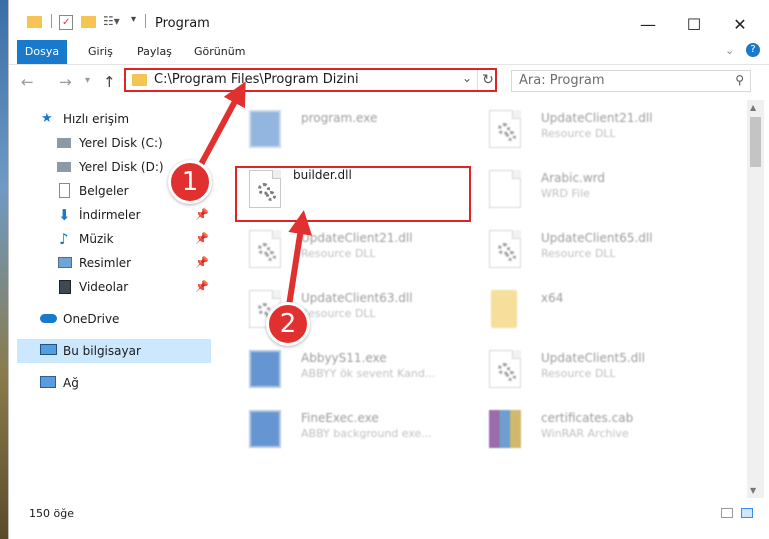 The image size is (769, 539). I want to click on sidebar-item-pictures: Resimler 📌, so click(114, 263).